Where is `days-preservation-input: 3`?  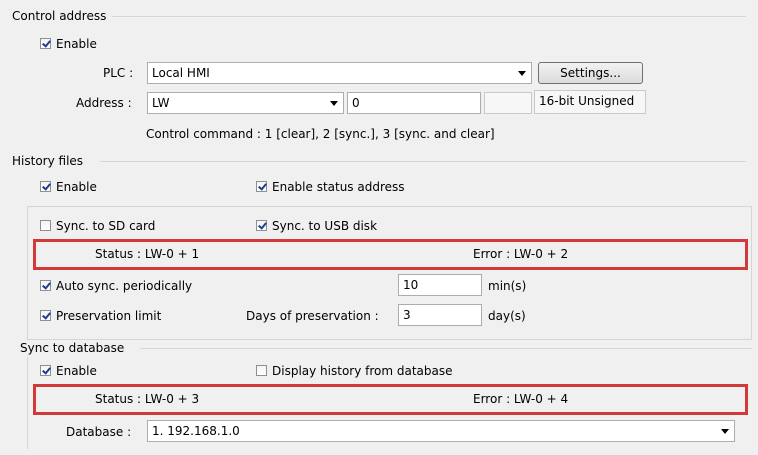 days-preservation-input: 3 is located at coordinates (440, 315).